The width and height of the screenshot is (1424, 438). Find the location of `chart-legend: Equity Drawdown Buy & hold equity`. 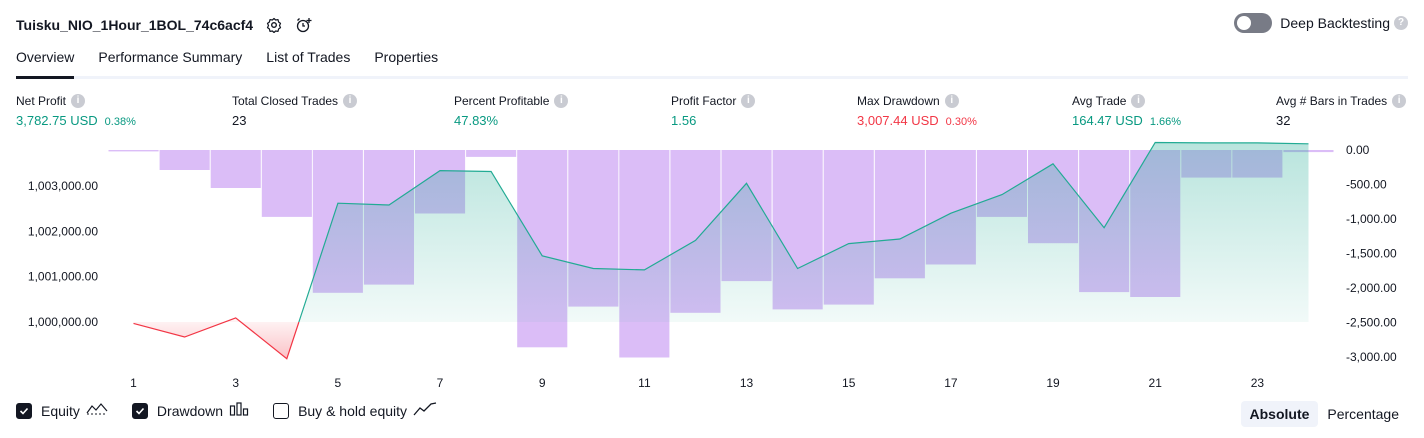

chart-legend: Equity Drawdown Buy & hold equity is located at coordinates (238, 410).